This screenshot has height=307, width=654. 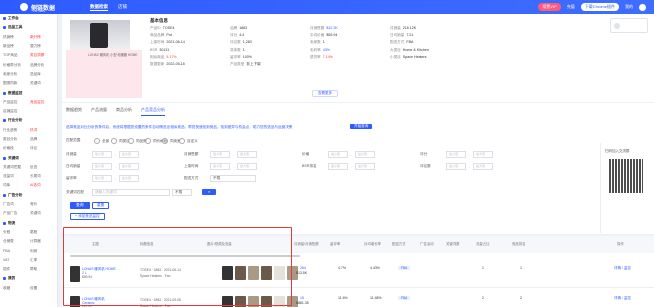 I want to click on sidebar-item: 尾程, so click(x=43, y=232).